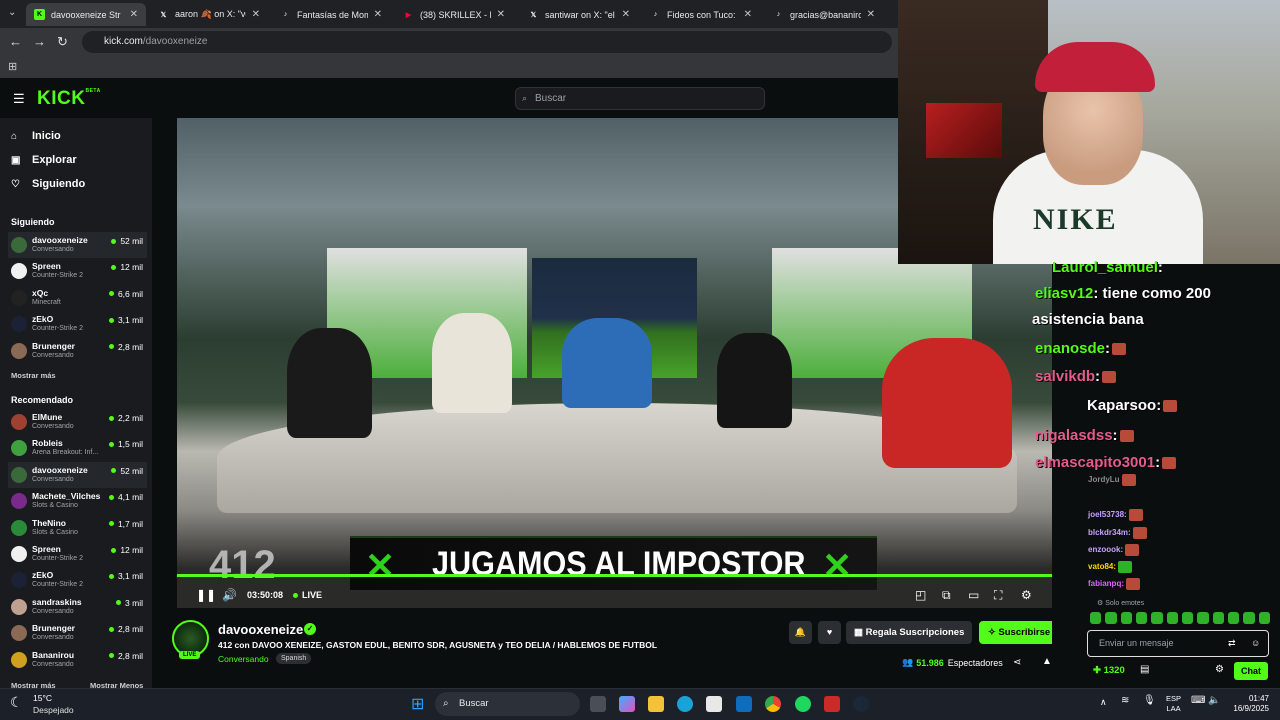 This screenshot has width=1280, height=720. I want to click on start-icon: ⊞, so click(417, 704).